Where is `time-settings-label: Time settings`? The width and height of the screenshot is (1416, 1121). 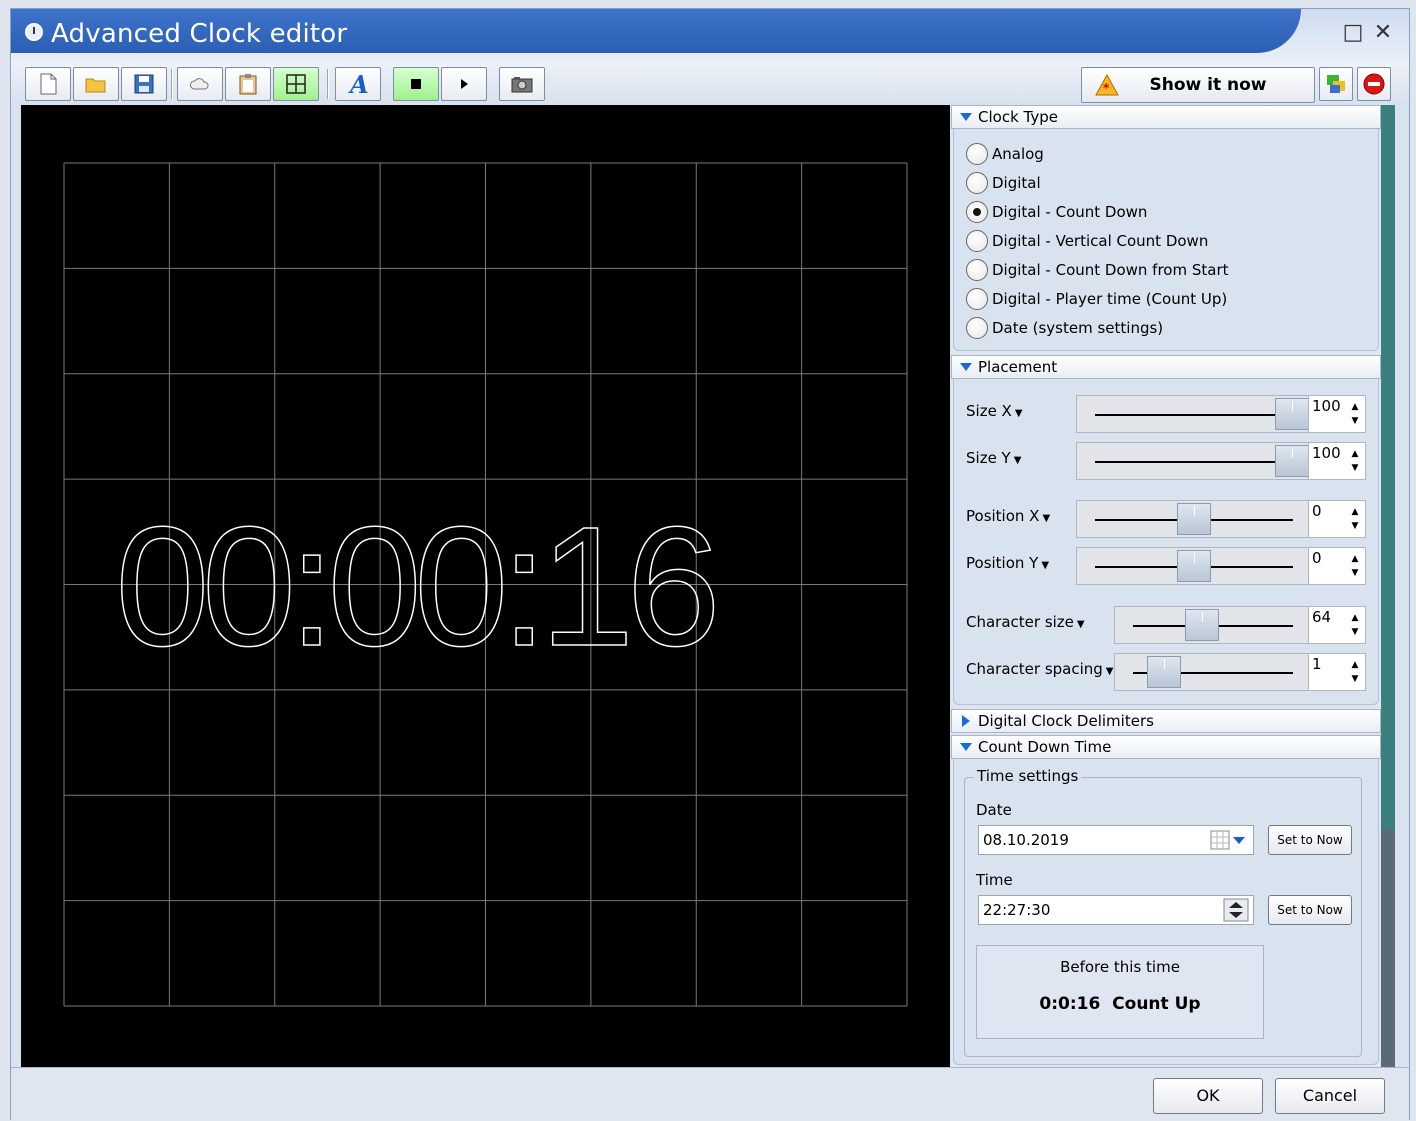
time-settings-label: Time settings is located at coordinates (1028, 776).